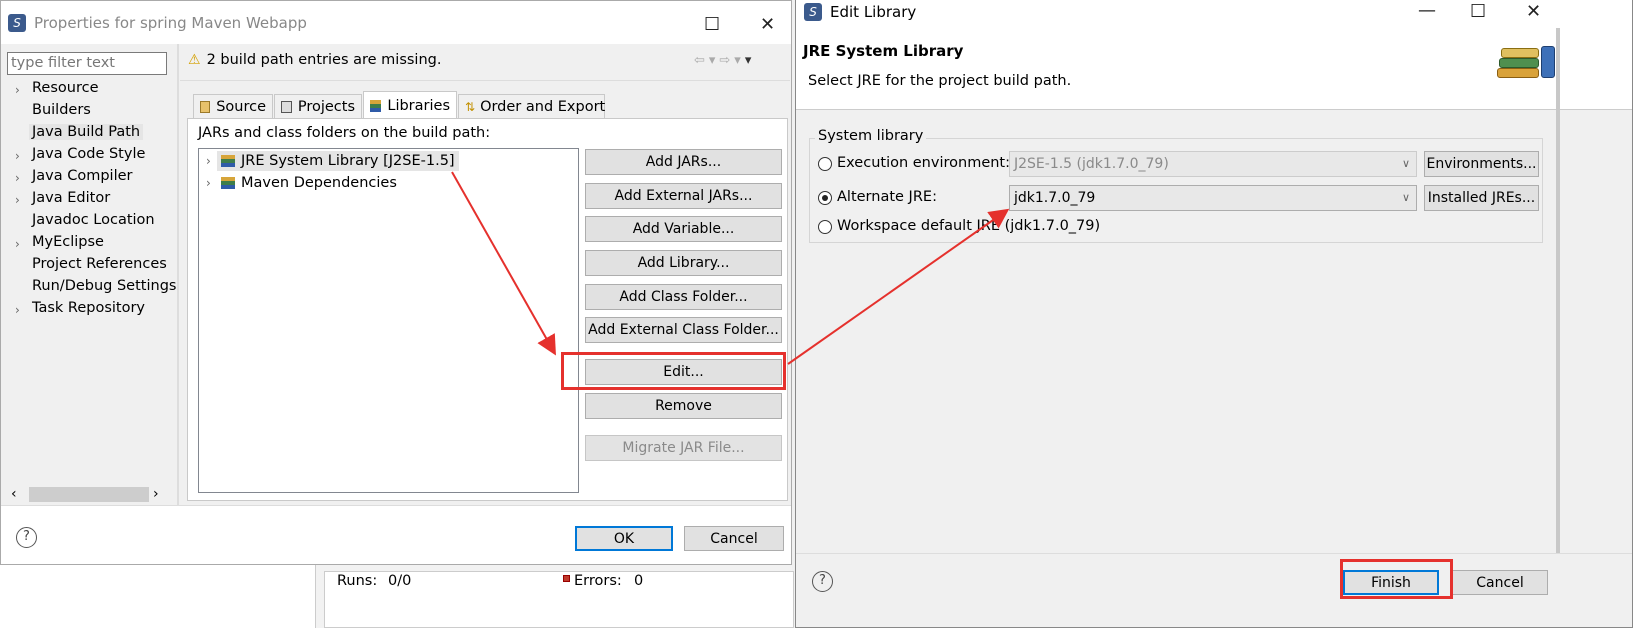  What do you see at coordinates (898, 286) in the screenshot?
I see `arrow-to-alt-jre` at bounding box center [898, 286].